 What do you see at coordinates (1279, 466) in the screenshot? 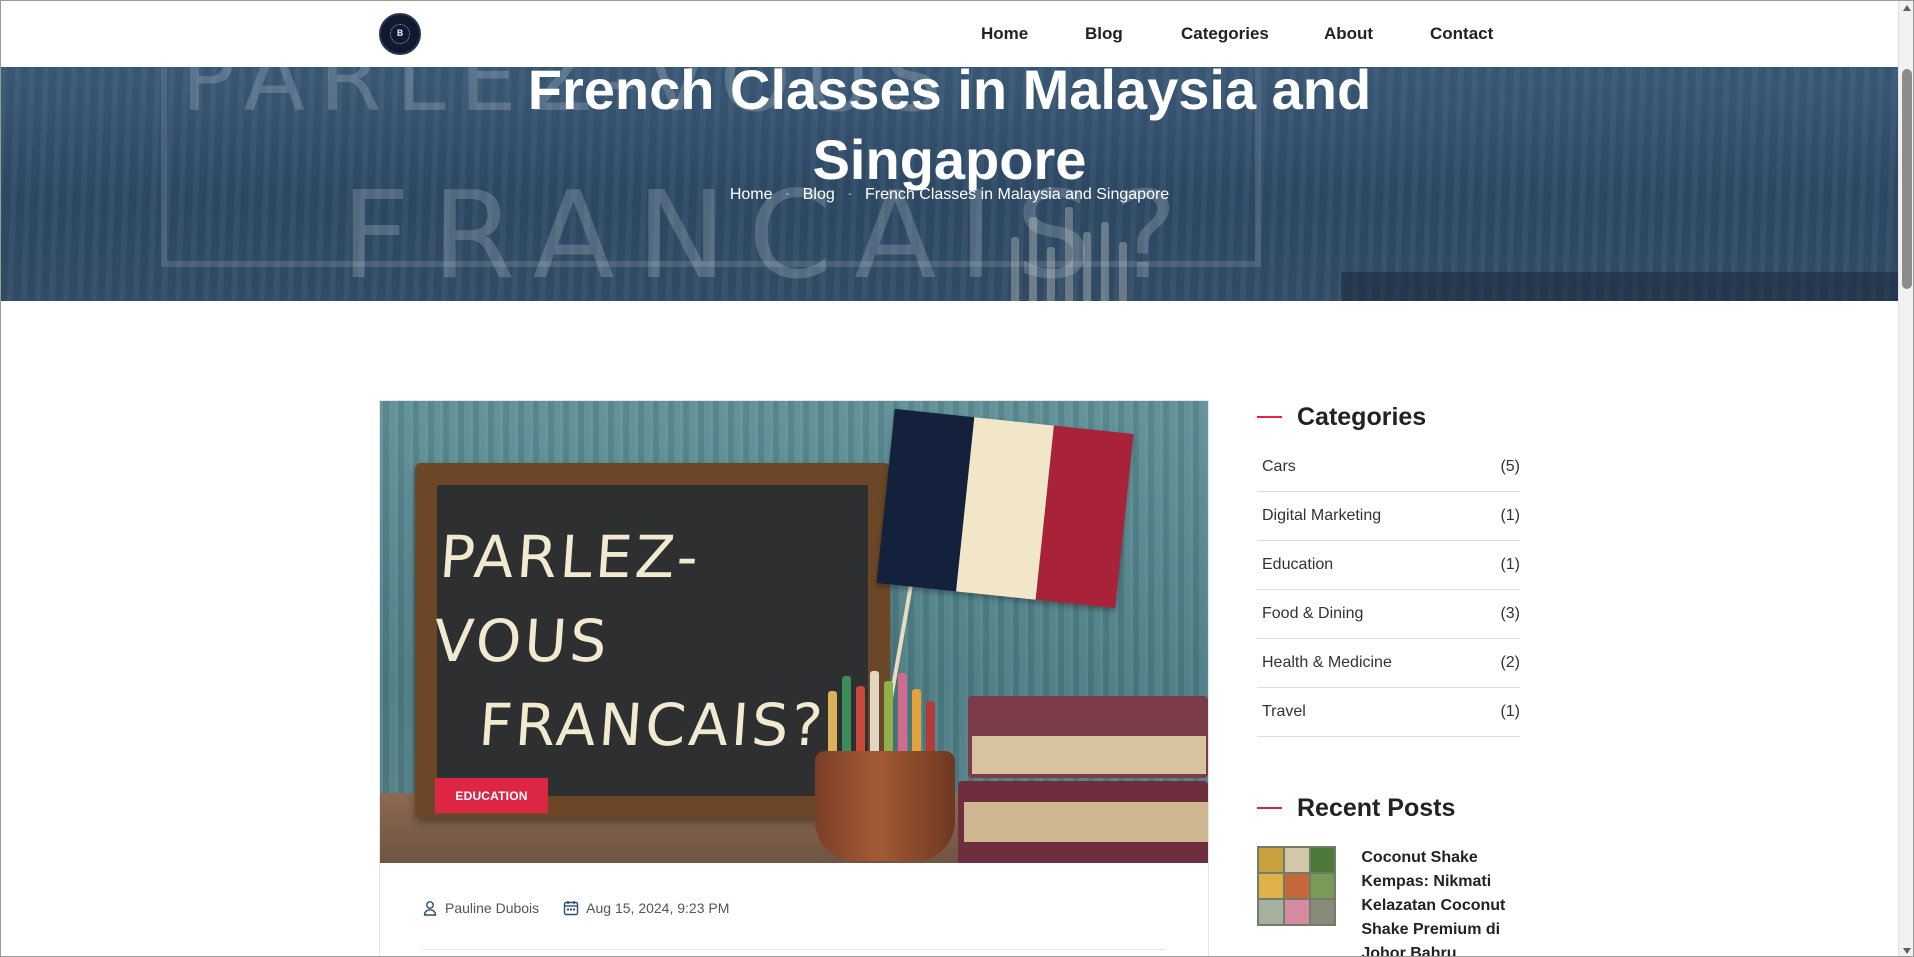
I see `category-name: Cars` at bounding box center [1279, 466].